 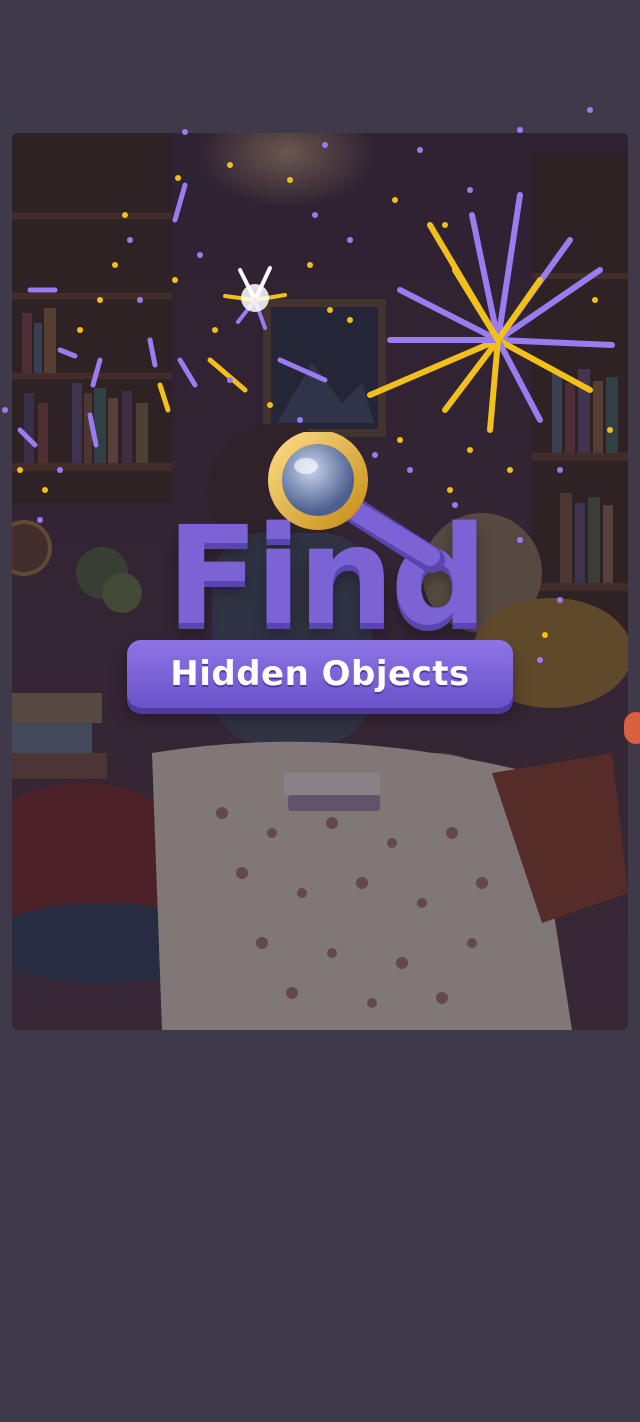 What do you see at coordinates (356, 502) in the screenshot?
I see `magnifying-glass-icon` at bounding box center [356, 502].